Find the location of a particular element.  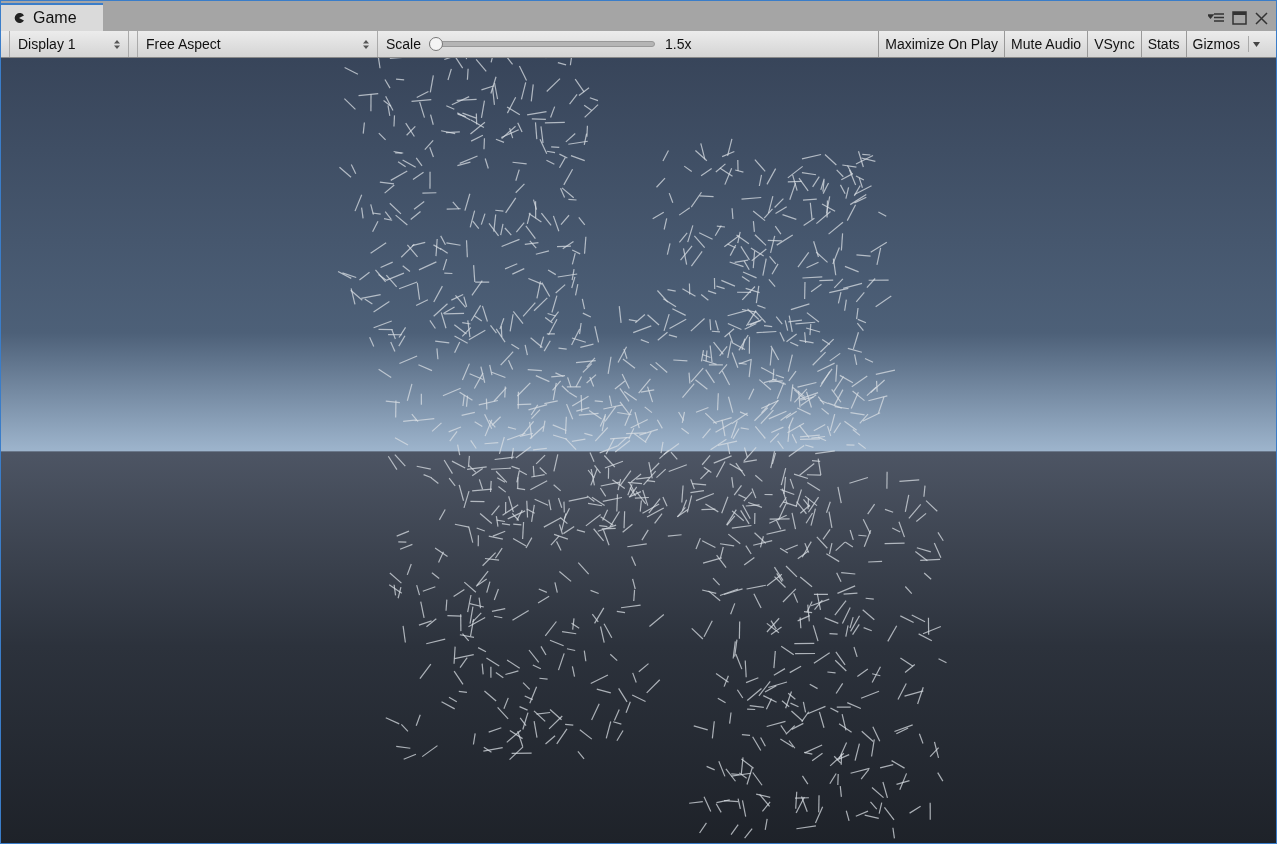

scale-label: Scale is located at coordinates (404, 44).